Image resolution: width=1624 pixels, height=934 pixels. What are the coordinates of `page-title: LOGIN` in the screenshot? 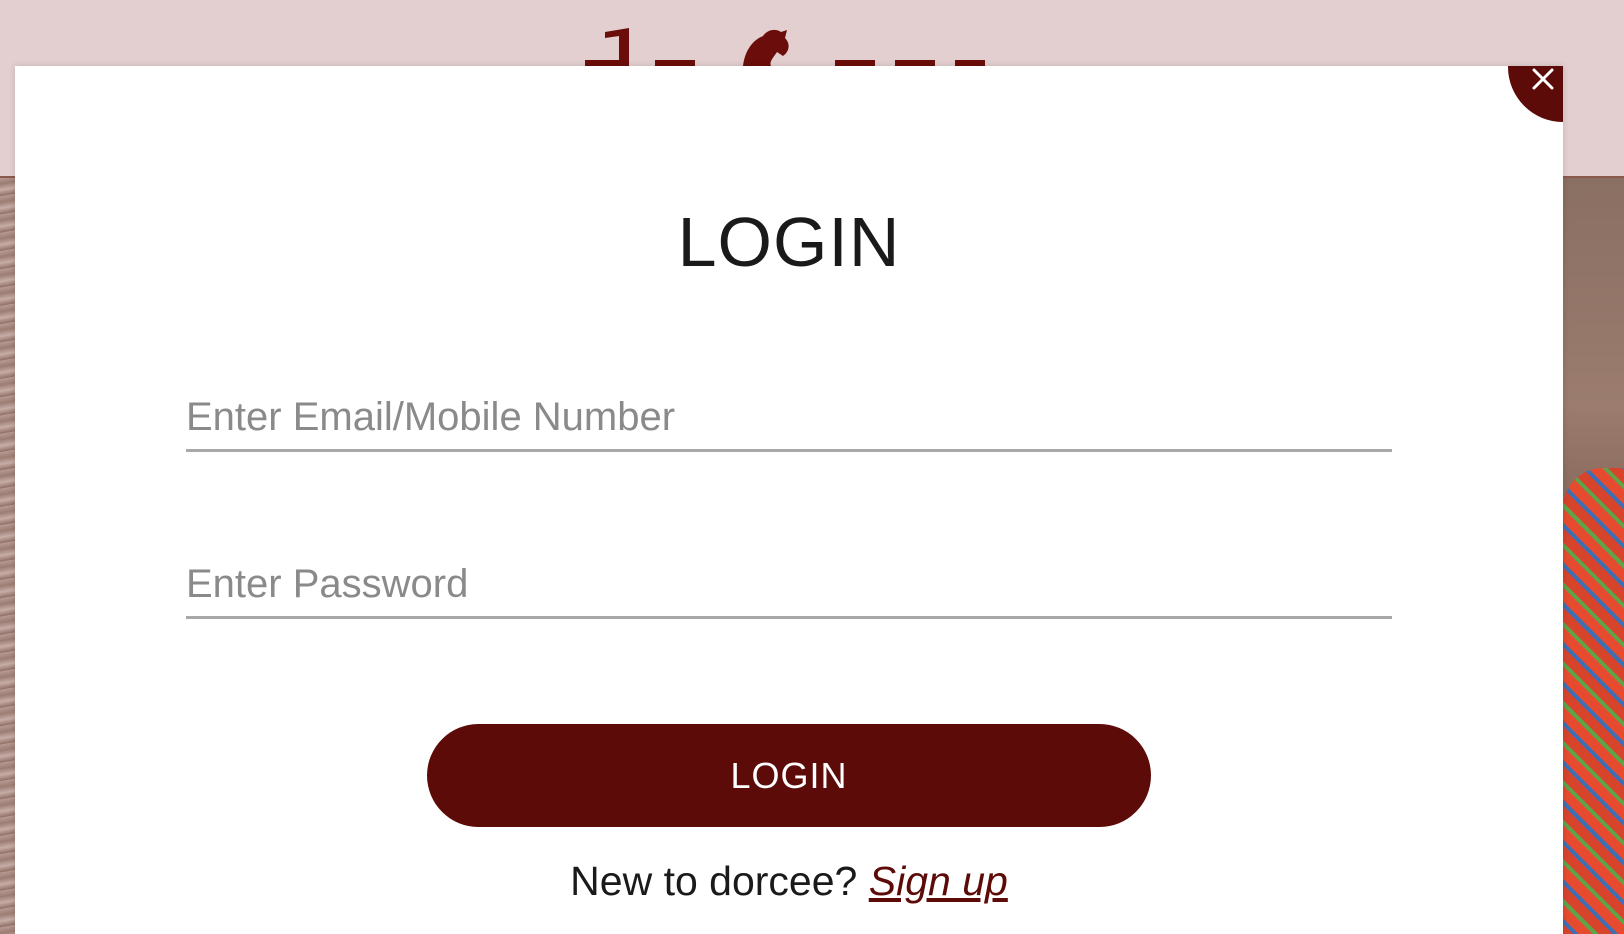 It's located at (789, 242).